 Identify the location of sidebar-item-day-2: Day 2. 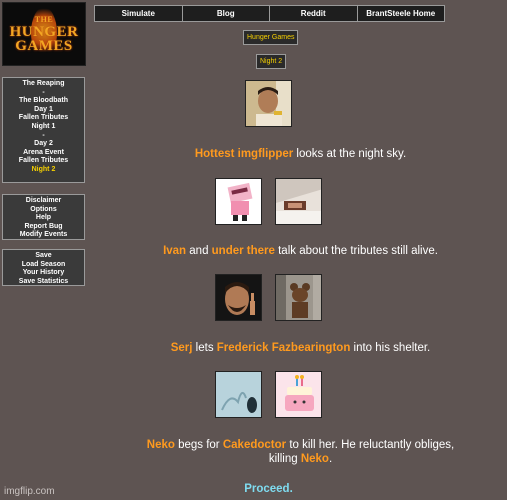
(43, 144).